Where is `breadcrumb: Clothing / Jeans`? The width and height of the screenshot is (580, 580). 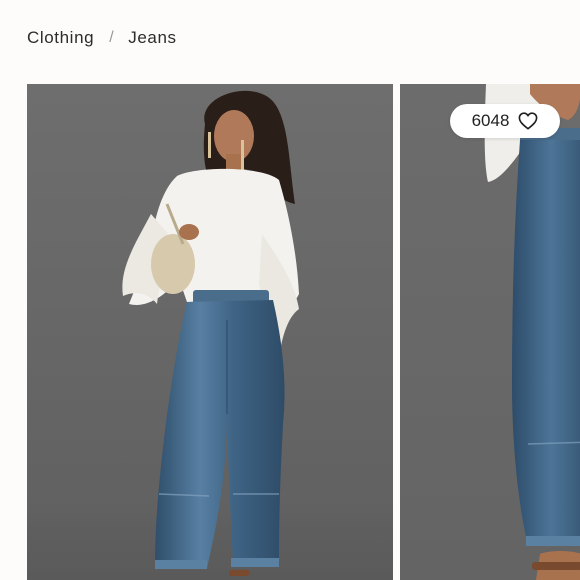 breadcrumb: Clothing / Jeans is located at coordinates (102, 38).